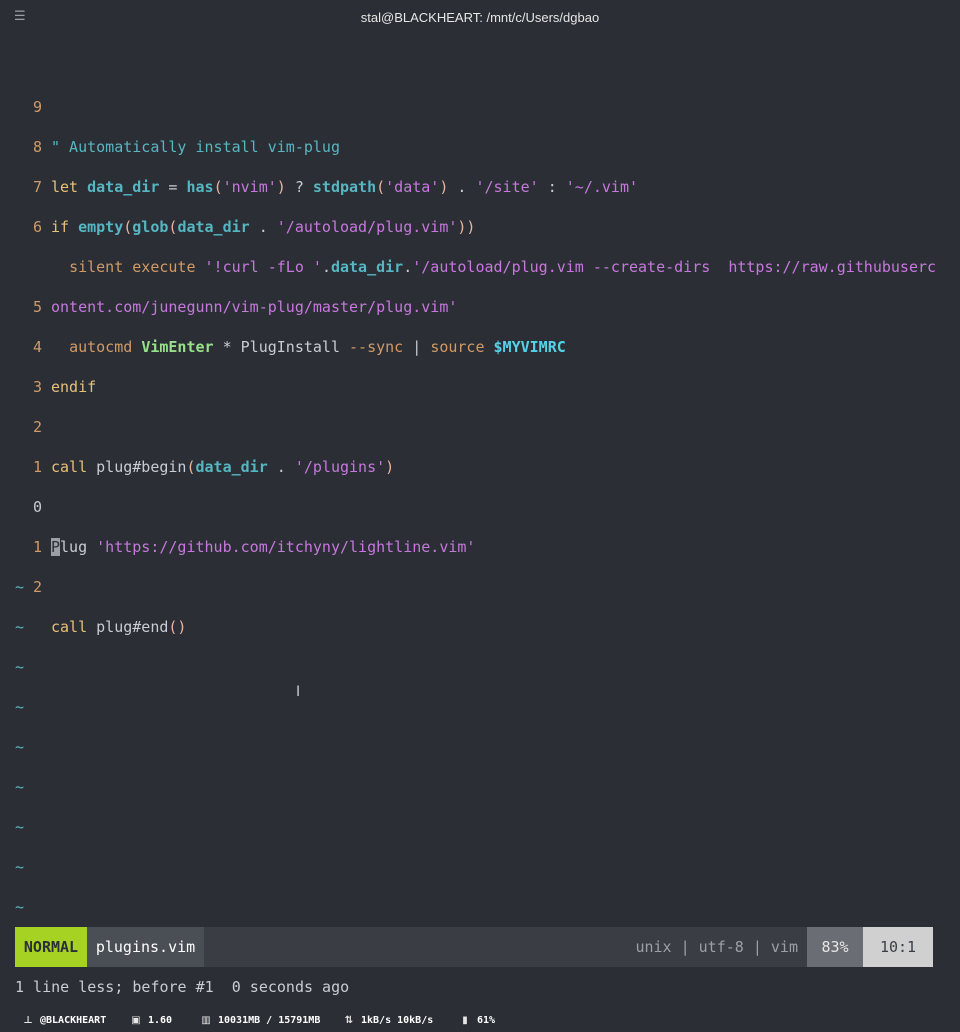  What do you see at coordinates (65, 227) in the screenshot?
I see `keyword: if` at bounding box center [65, 227].